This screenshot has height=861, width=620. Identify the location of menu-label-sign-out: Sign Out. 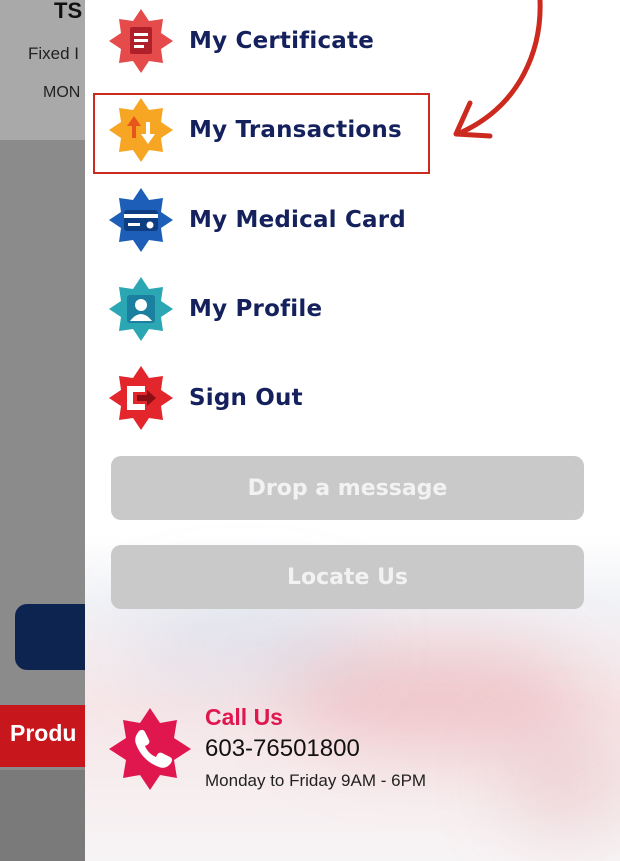
(246, 398).